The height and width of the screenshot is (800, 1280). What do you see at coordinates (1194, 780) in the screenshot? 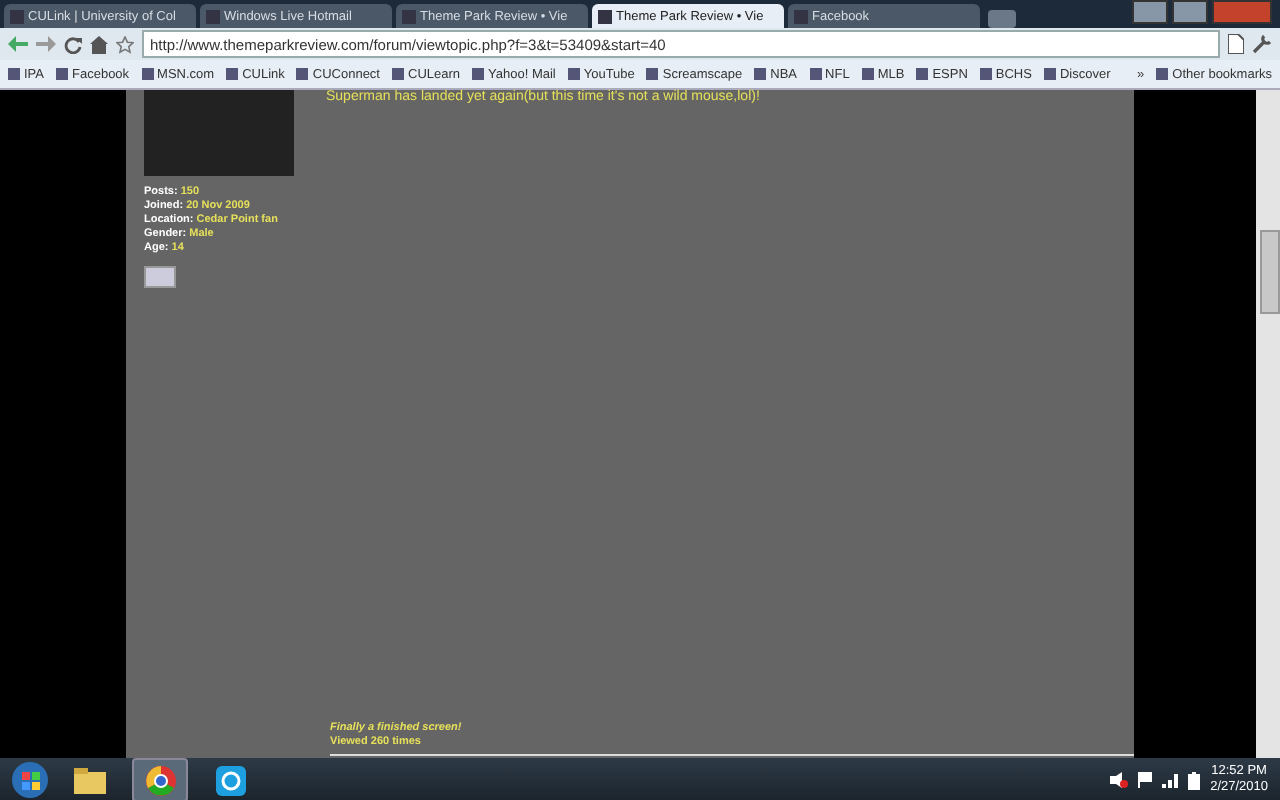
I see `battery-icon` at bounding box center [1194, 780].